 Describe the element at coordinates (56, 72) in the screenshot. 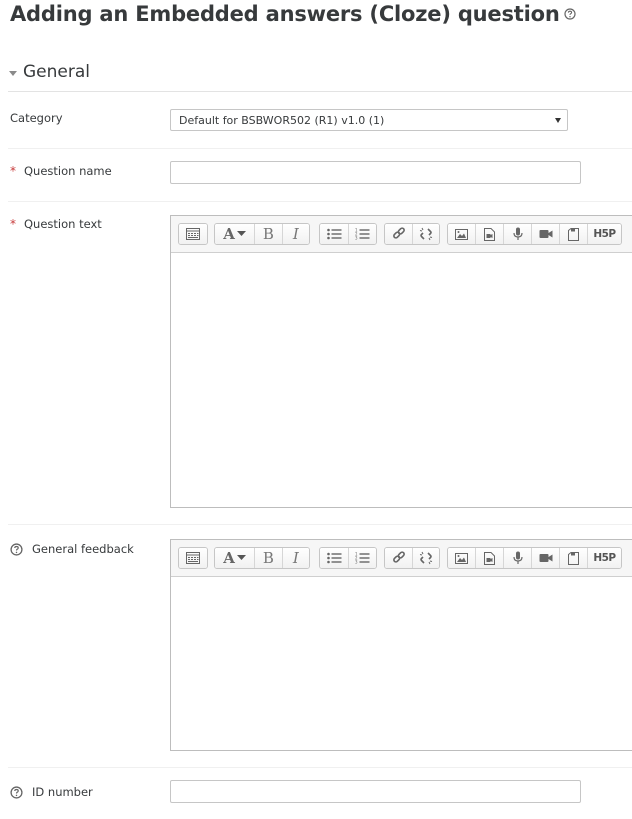

I see `section-title: General` at that location.